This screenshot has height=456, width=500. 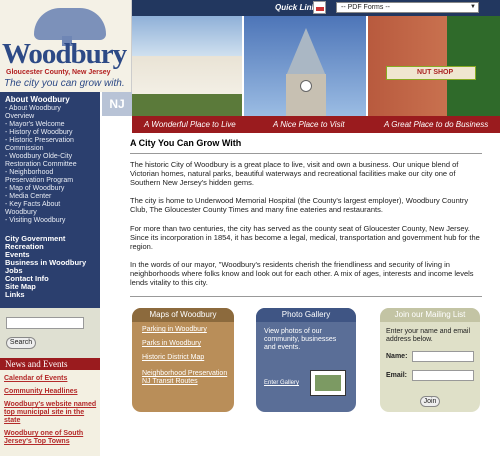 What do you see at coordinates (50, 98) in the screenshot?
I see `sidebar-heading: About Woodbury` at bounding box center [50, 98].